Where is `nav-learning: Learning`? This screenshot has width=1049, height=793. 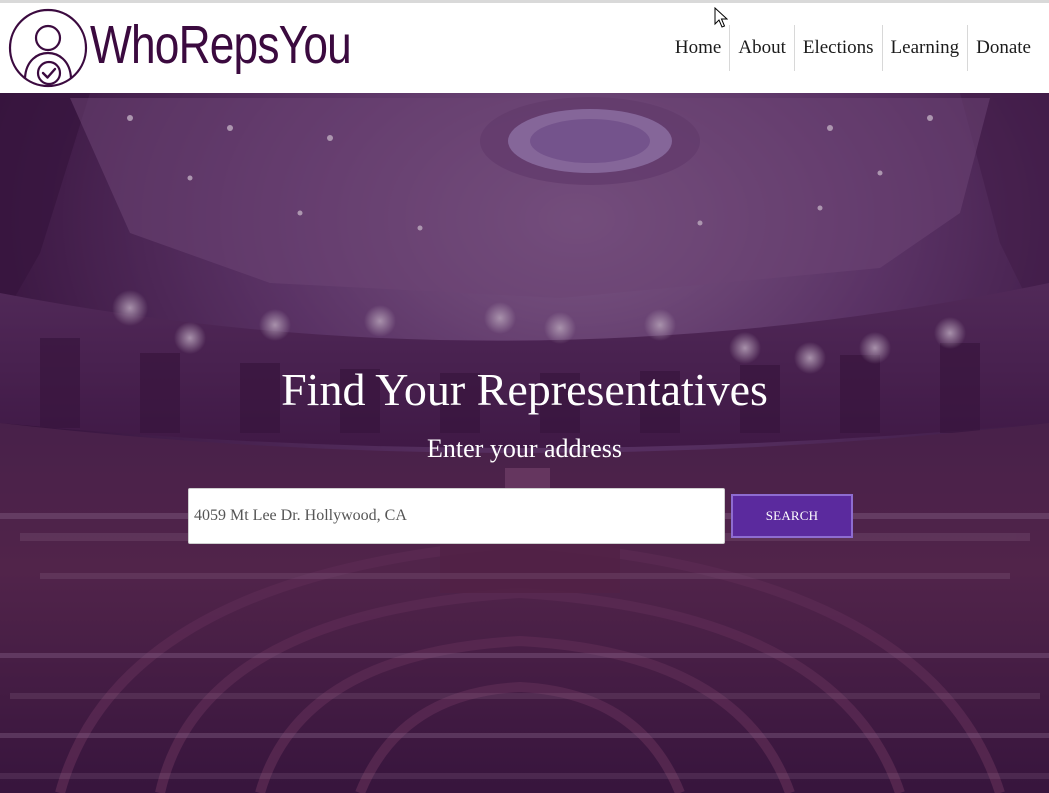 nav-learning: Learning is located at coordinates (924, 48).